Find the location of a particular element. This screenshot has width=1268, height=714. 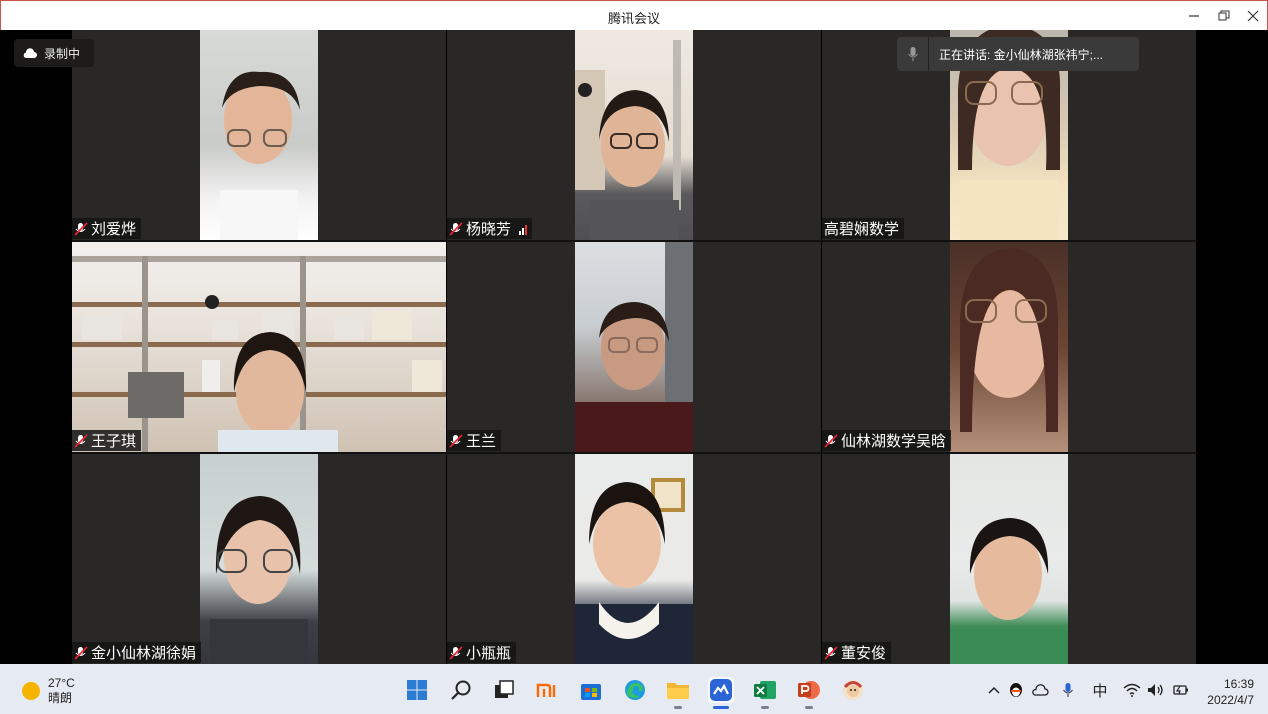

participant-name-bar: 金小仙林湖徐娟 is located at coordinates (137, 652).